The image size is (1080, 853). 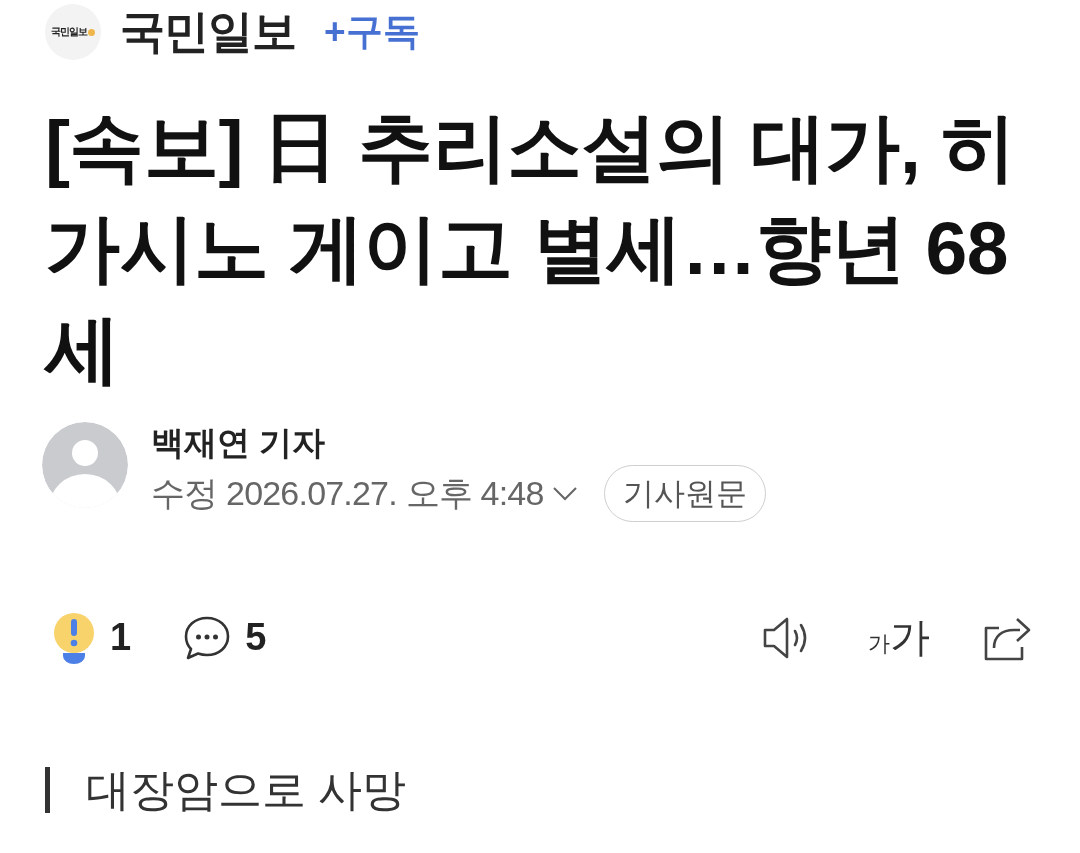 What do you see at coordinates (364, 493) in the screenshot?
I see `timestamp-toggle: 수정 2026.07.27. 오후 4:48` at bounding box center [364, 493].